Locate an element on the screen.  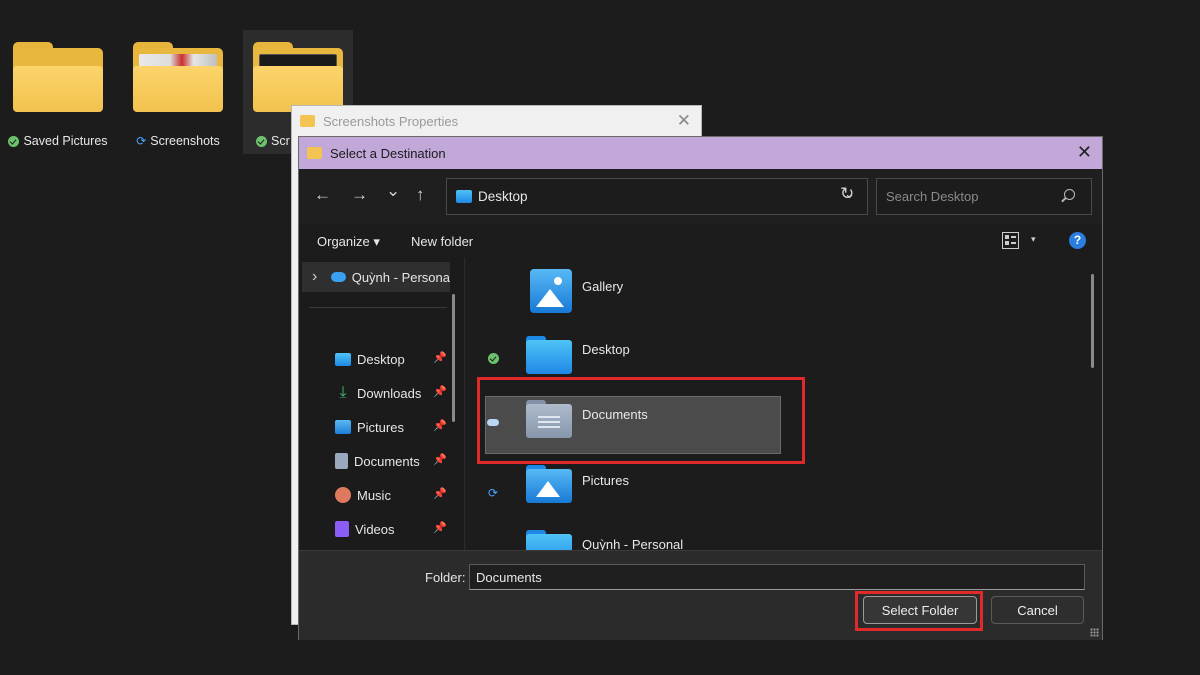
divider is located at coordinates (378, 307).